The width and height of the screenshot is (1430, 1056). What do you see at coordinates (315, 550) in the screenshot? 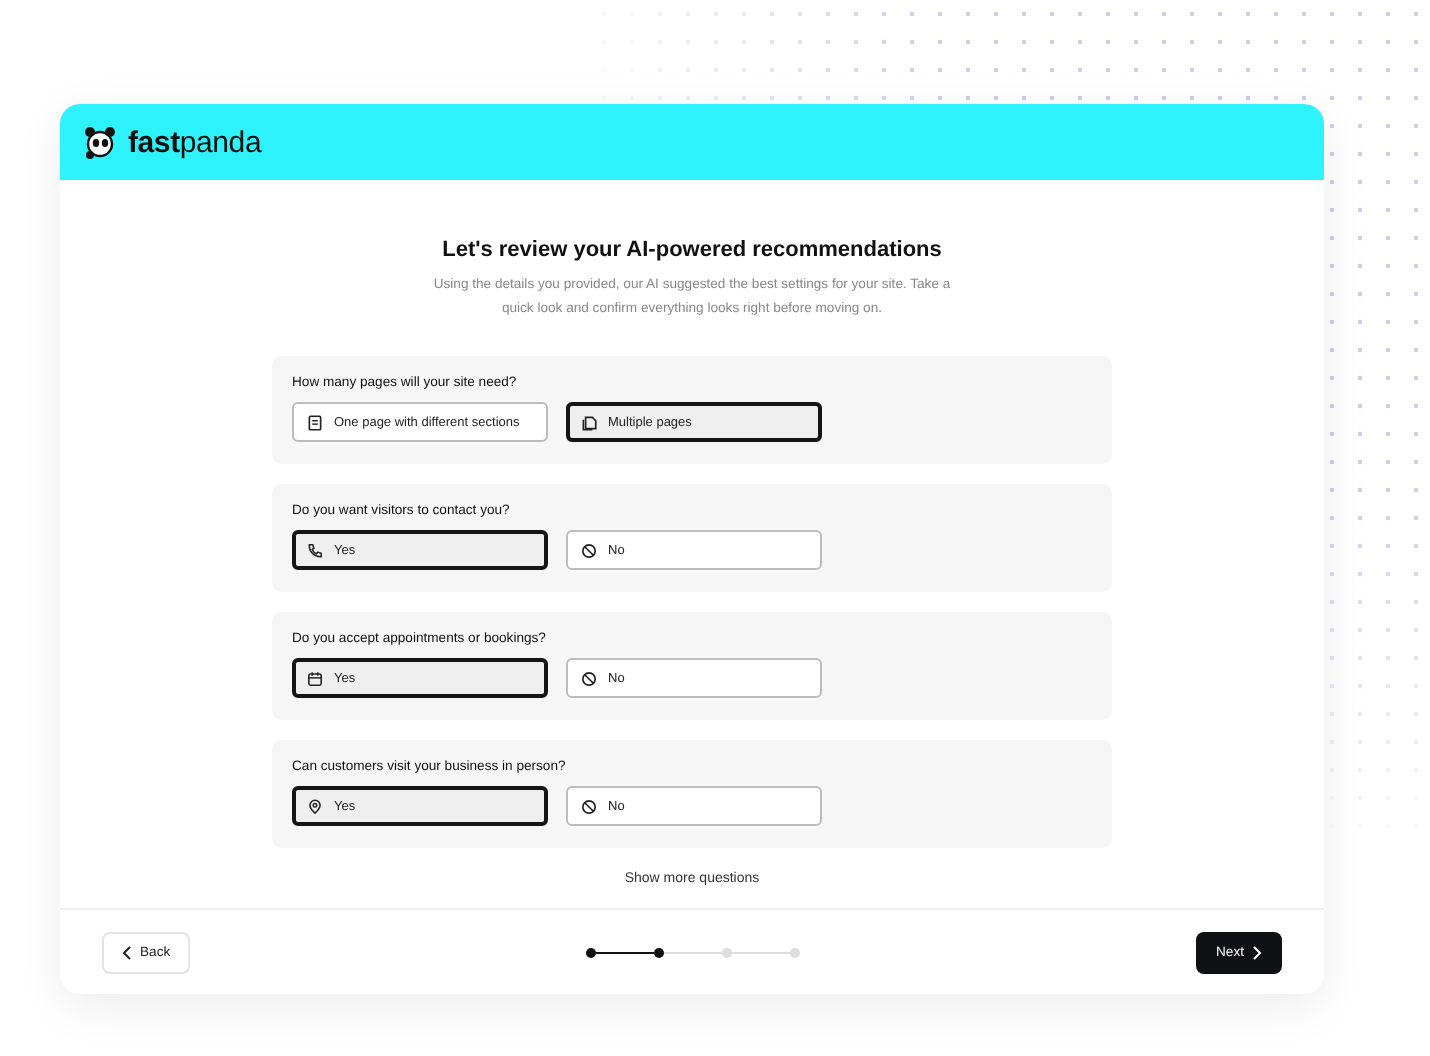
I see `phone-icon` at bounding box center [315, 550].